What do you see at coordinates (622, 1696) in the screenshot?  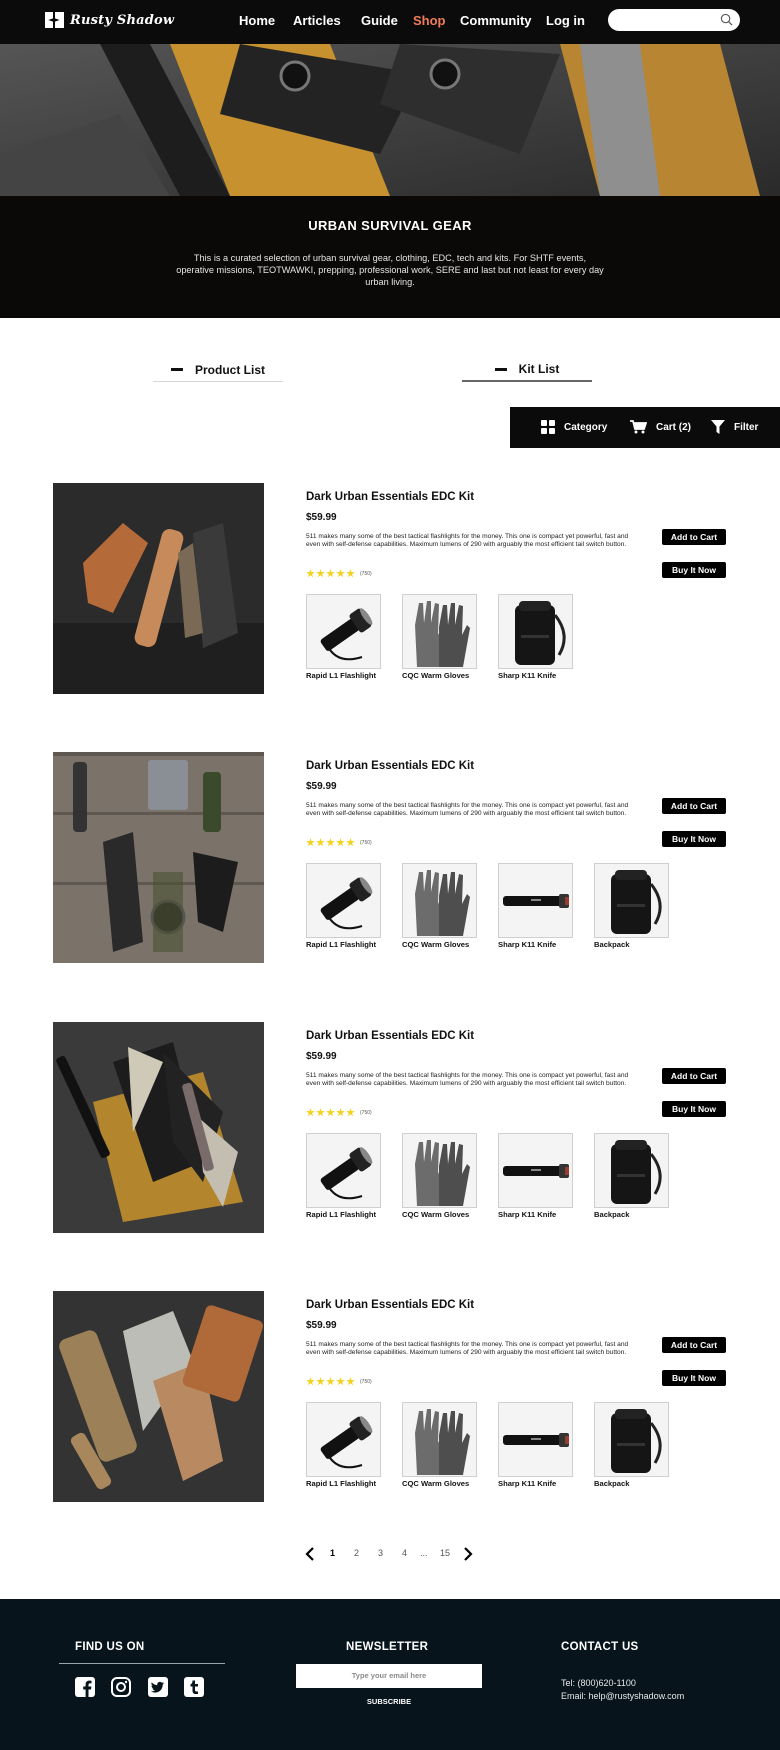 I see `contact-email: Email: help@rustyshadow.com` at bounding box center [622, 1696].